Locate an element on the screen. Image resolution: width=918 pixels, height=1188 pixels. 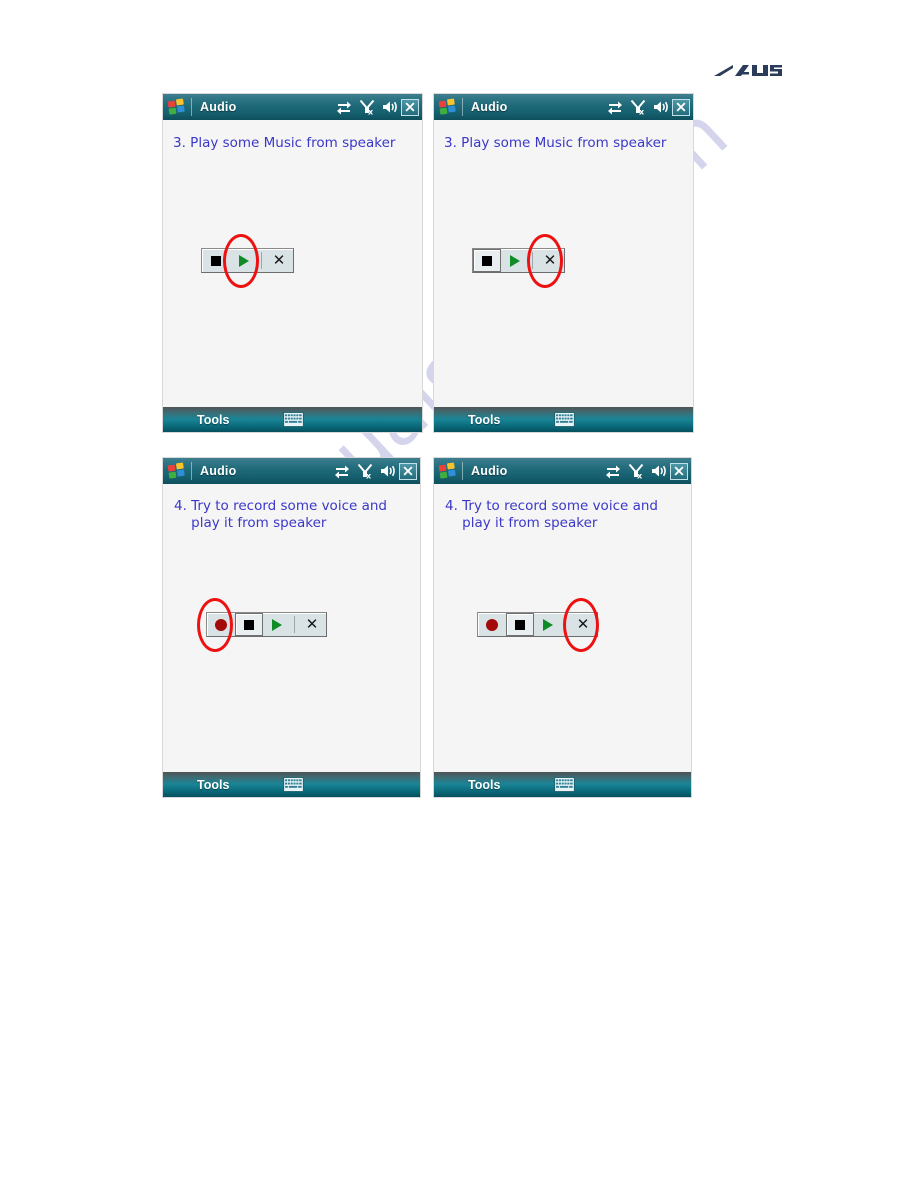
asus-logo is located at coordinates (748, 71).